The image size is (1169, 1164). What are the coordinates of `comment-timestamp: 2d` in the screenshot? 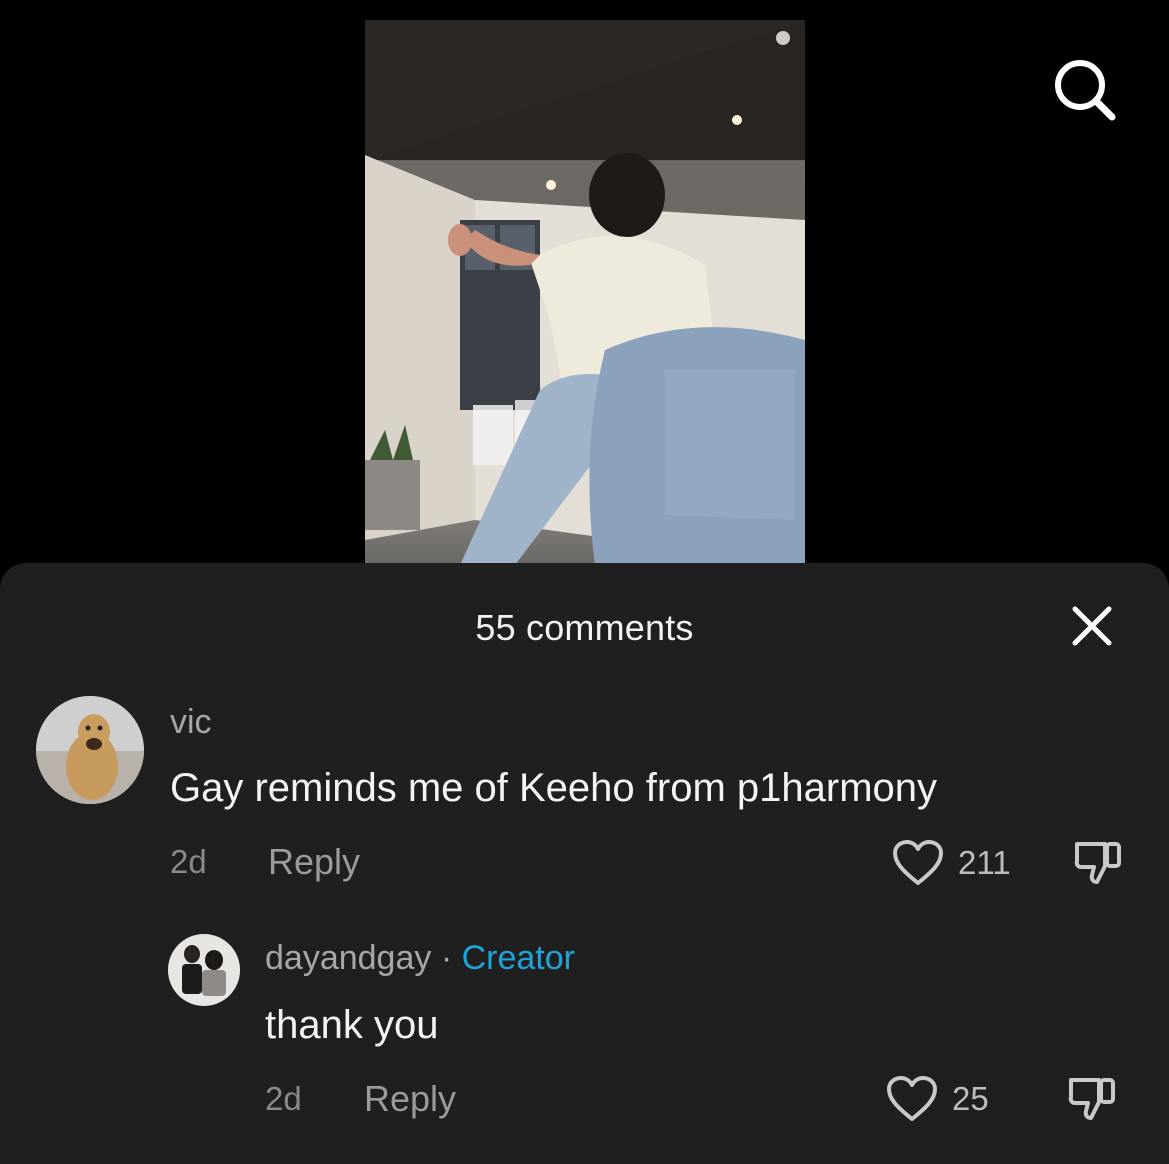 It's located at (188, 861).